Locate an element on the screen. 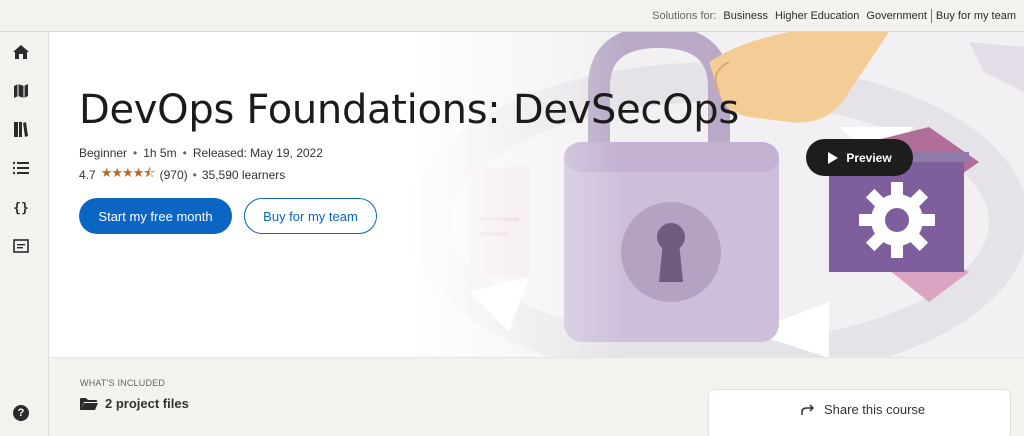 The image size is (1024, 436). business-link: Business is located at coordinates (745, 16).